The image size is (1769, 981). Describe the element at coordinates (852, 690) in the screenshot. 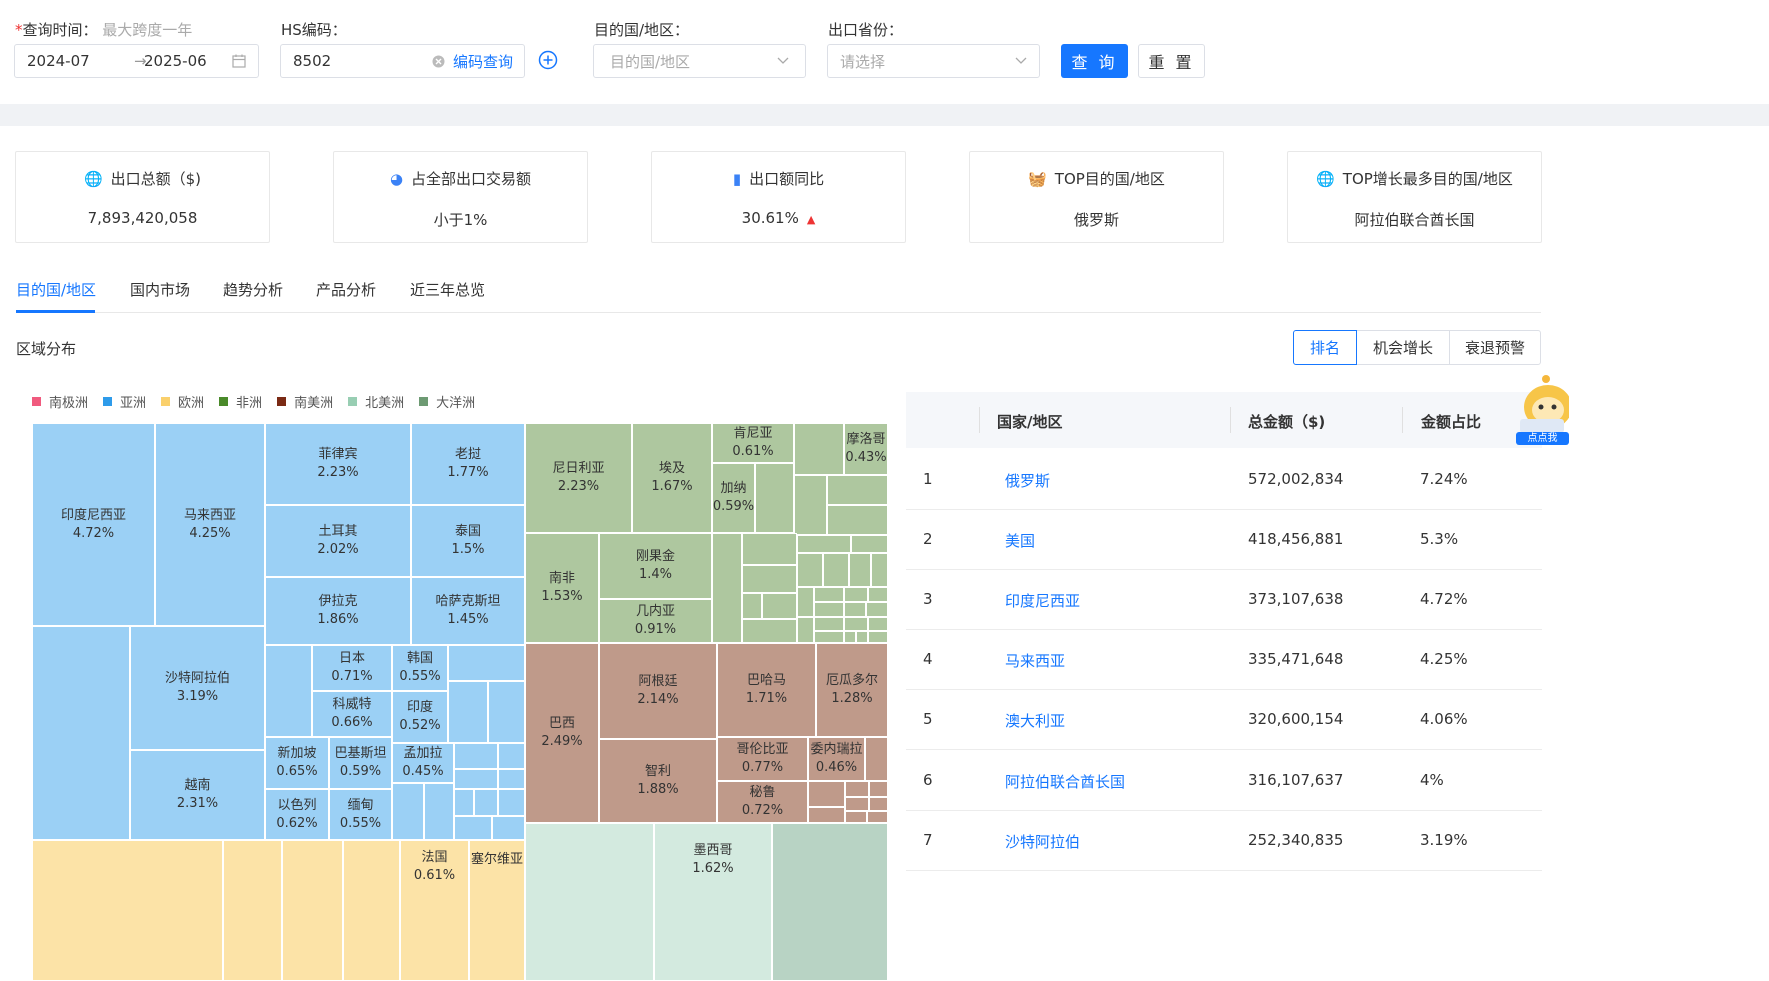

I see `treemap-cell-ecuador: 厄瓜多尔 1.28%` at that location.